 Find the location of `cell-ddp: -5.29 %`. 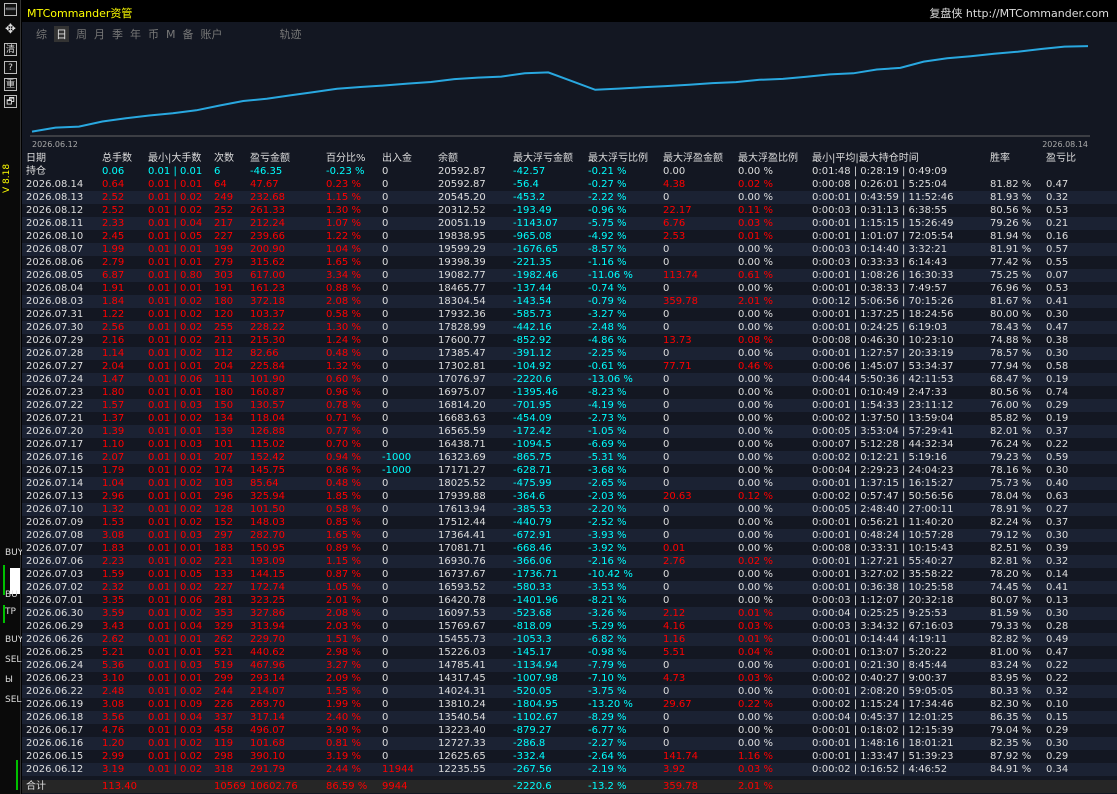

cell-ddp: -5.29 % is located at coordinates (607, 626).